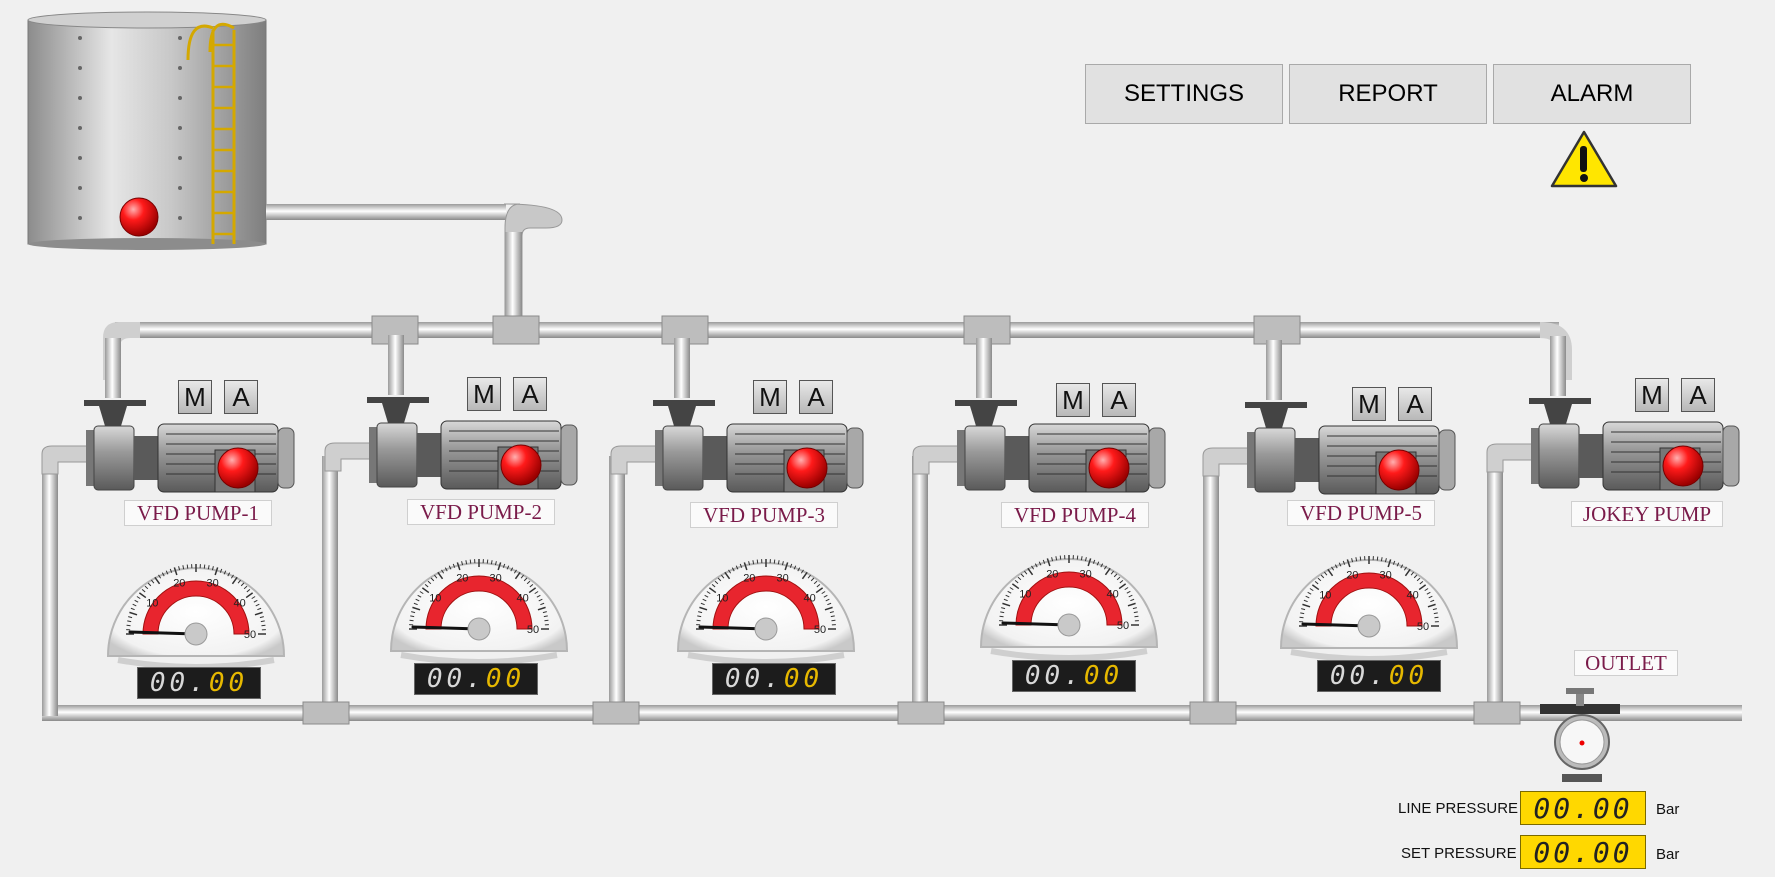 The height and width of the screenshot is (877, 1775). What do you see at coordinates (766, 612) in the screenshot?
I see `pump-3-gauge: 10 20 30 40 50` at bounding box center [766, 612].